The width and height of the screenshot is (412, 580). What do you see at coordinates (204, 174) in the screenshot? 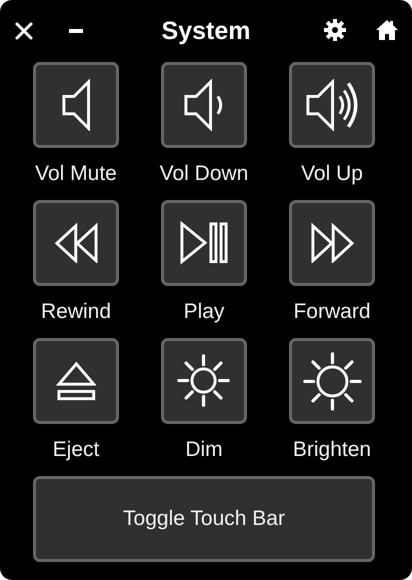
I see `button-label: Vol Down` at bounding box center [204, 174].